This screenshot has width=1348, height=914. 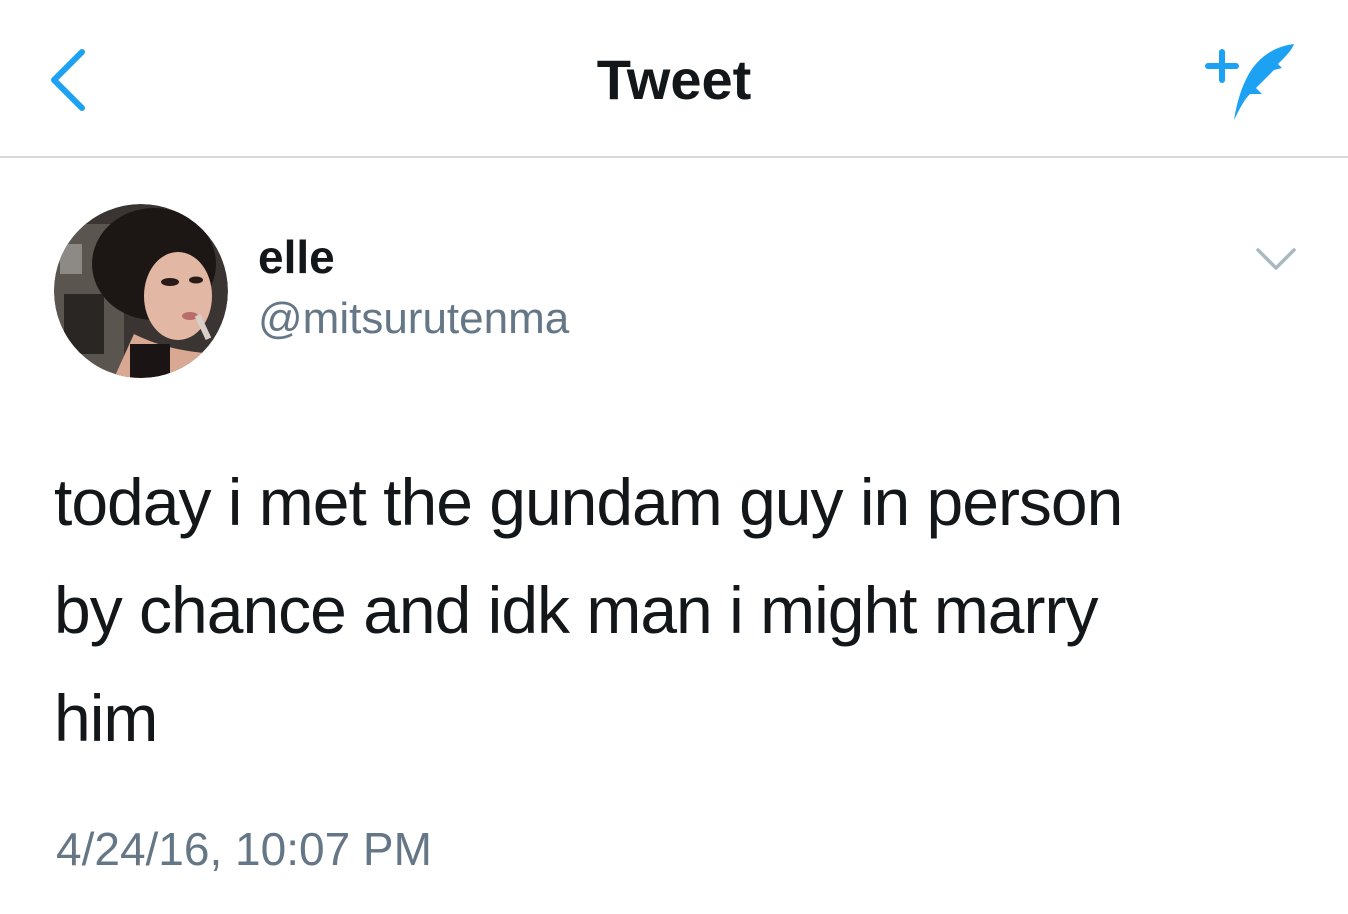 I want to click on page-title: Tweet, so click(x=674, y=79).